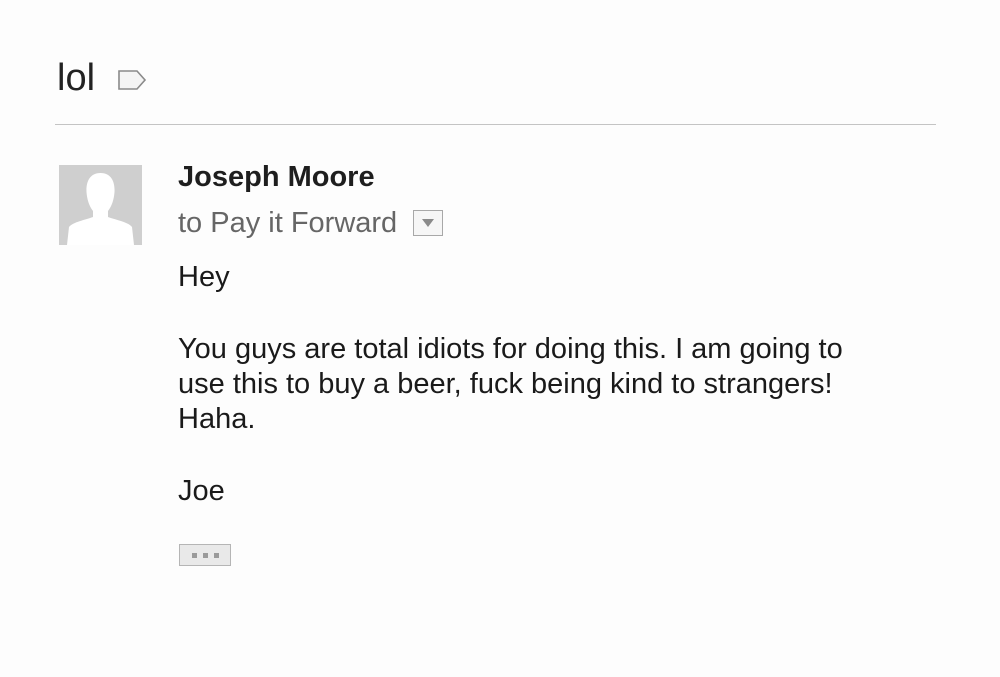  I want to click on body-greeting: Hey, so click(204, 277).